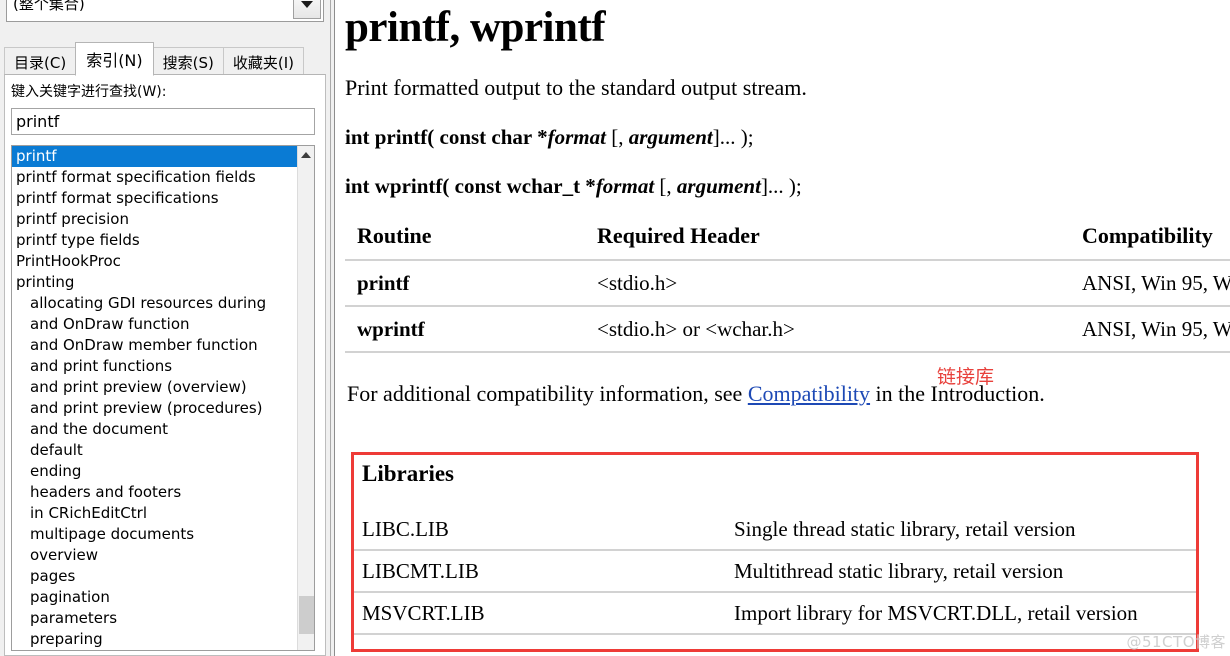 This screenshot has height=656, width=1230. What do you see at coordinates (827, 242) in the screenshot?
I see `column-header-required-header: Required Header` at bounding box center [827, 242].